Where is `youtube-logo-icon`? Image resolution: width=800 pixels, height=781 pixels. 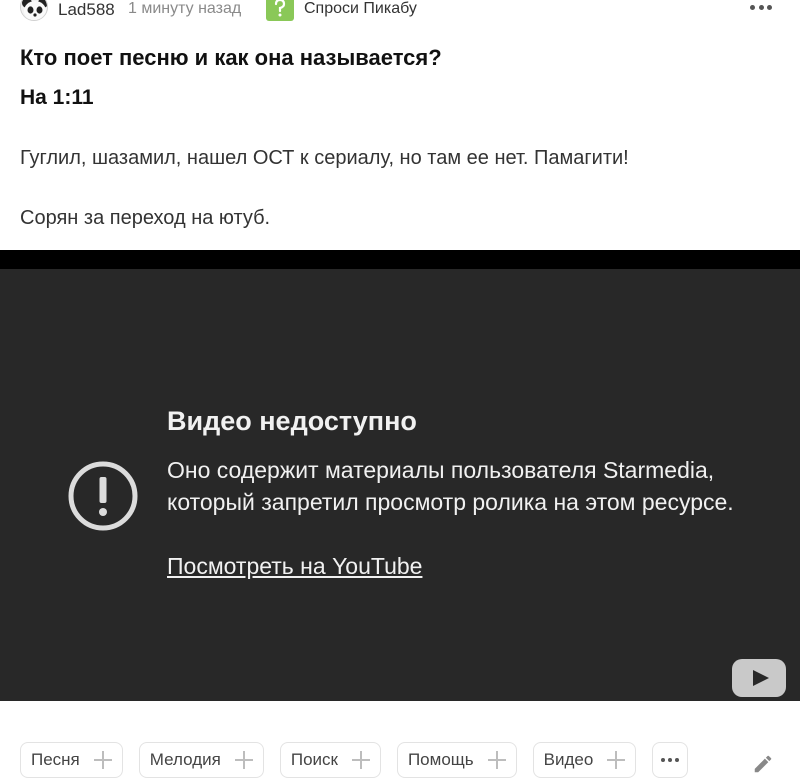
youtube-logo-icon is located at coordinates (759, 678).